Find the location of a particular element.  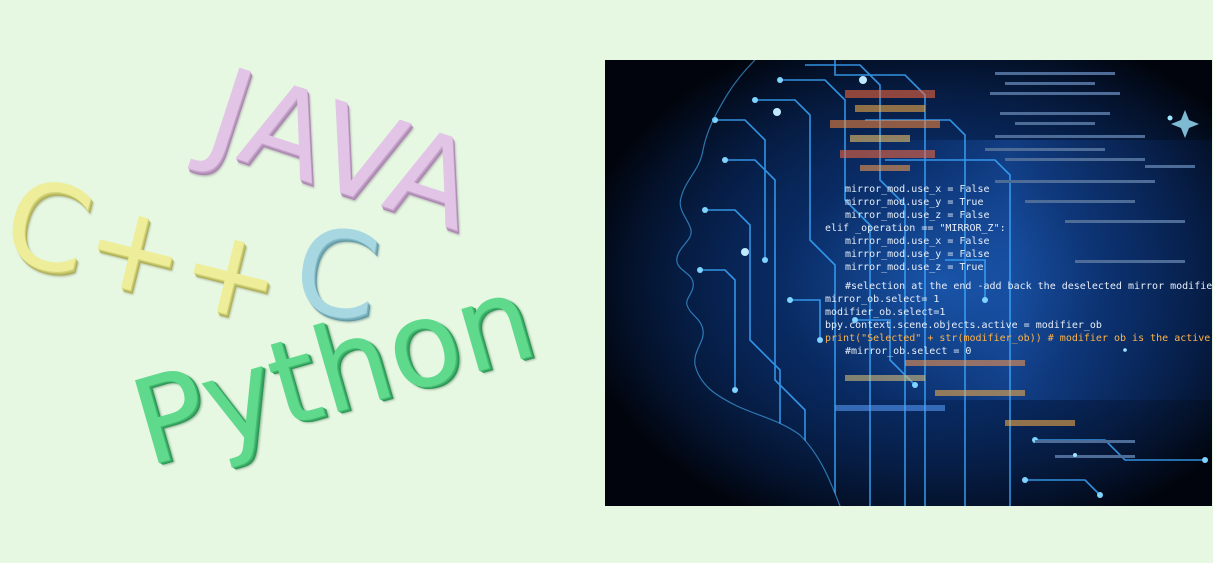

code-line: modifier_ob.select=1 is located at coordinates (885, 312).